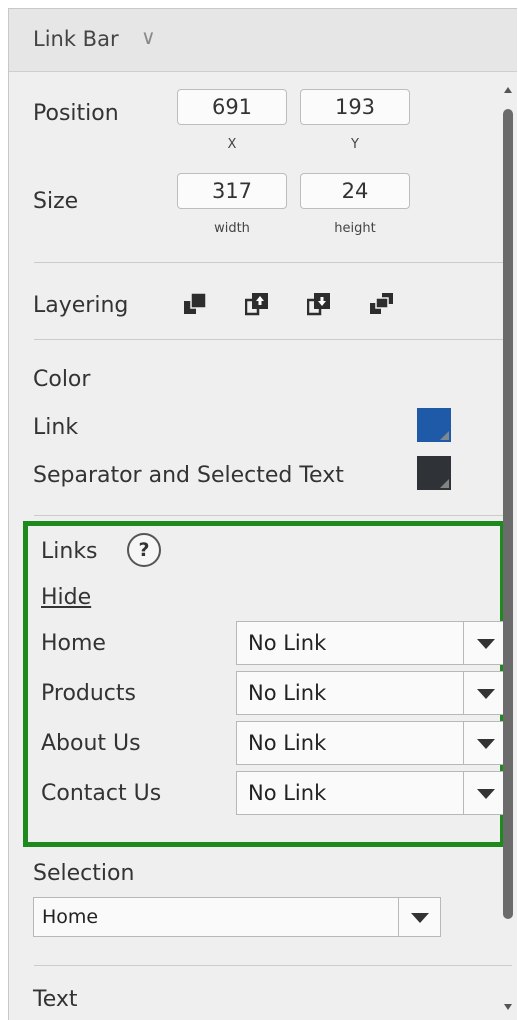 Image resolution: width=518 pixels, height=1020 pixels. What do you see at coordinates (257, 303) in the screenshot?
I see `bring-forward-icon` at bounding box center [257, 303].